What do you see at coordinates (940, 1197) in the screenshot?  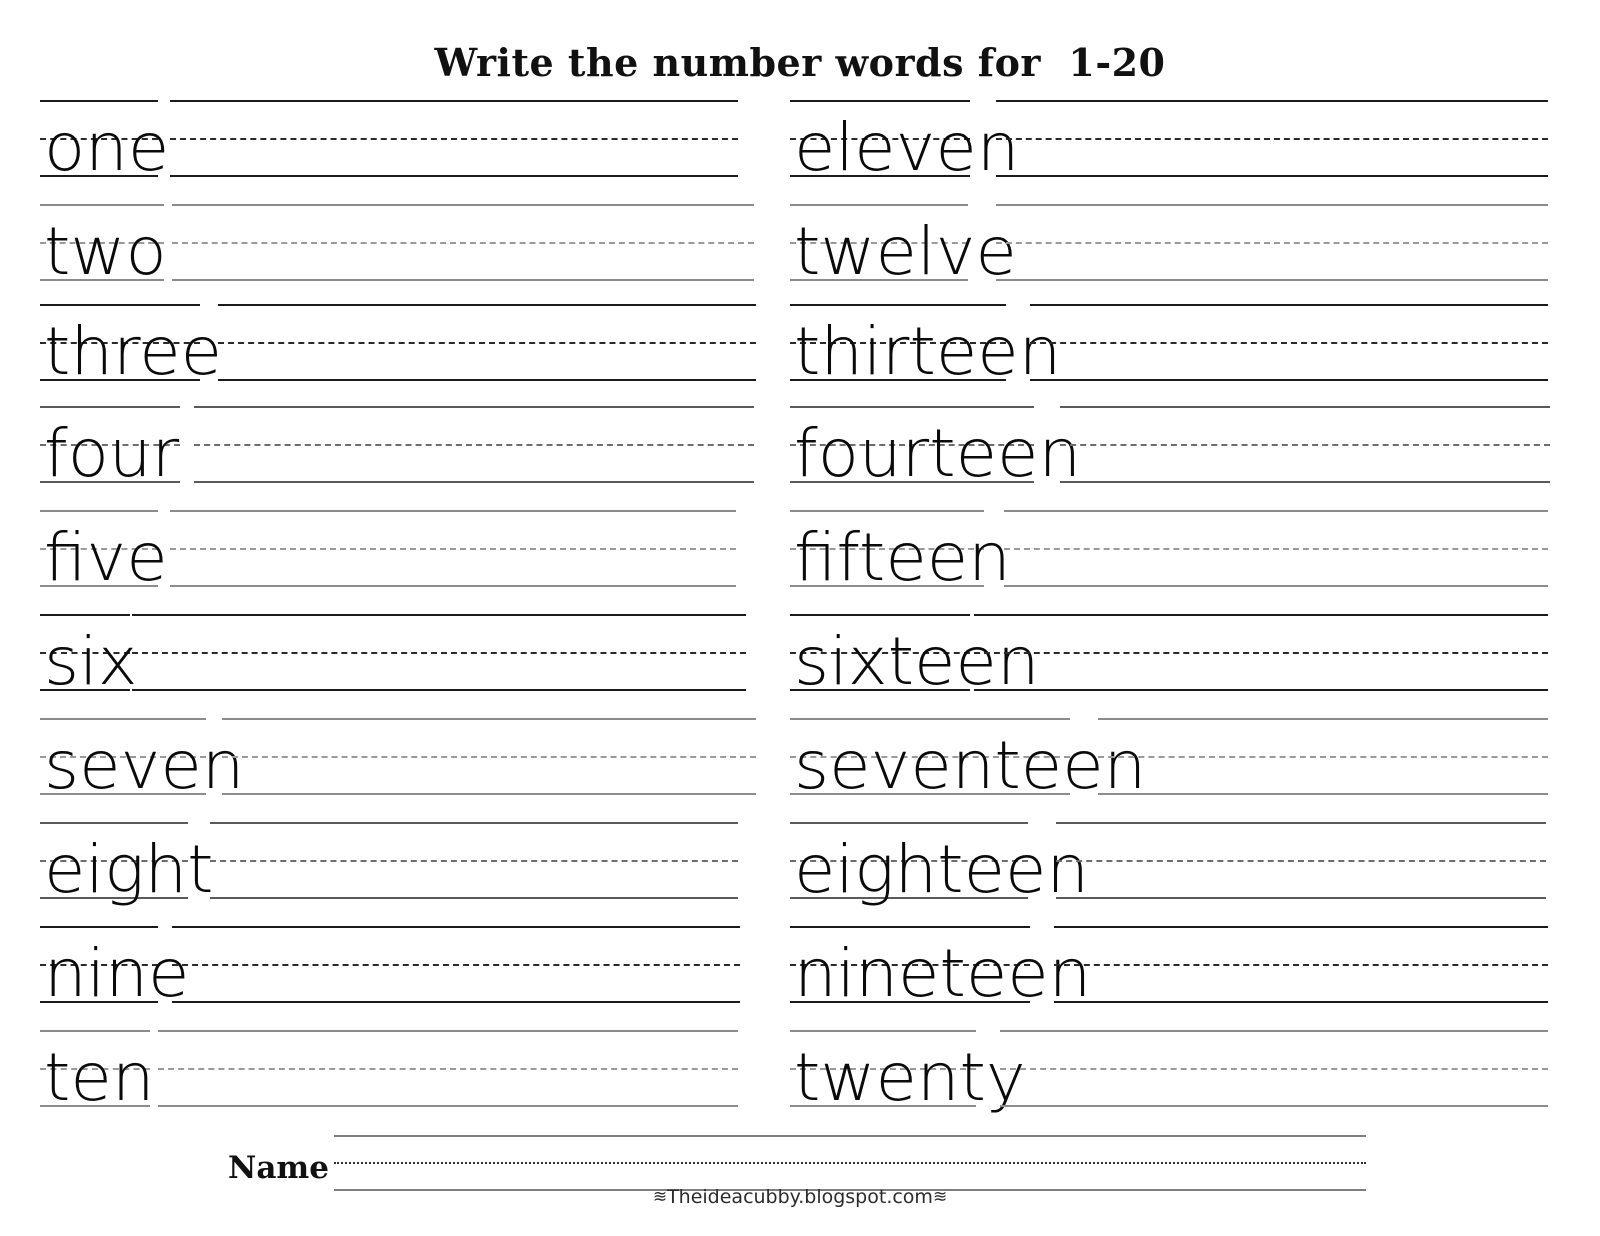 I see `swirl-right-icon: ≋` at bounding box center [940, 1197].